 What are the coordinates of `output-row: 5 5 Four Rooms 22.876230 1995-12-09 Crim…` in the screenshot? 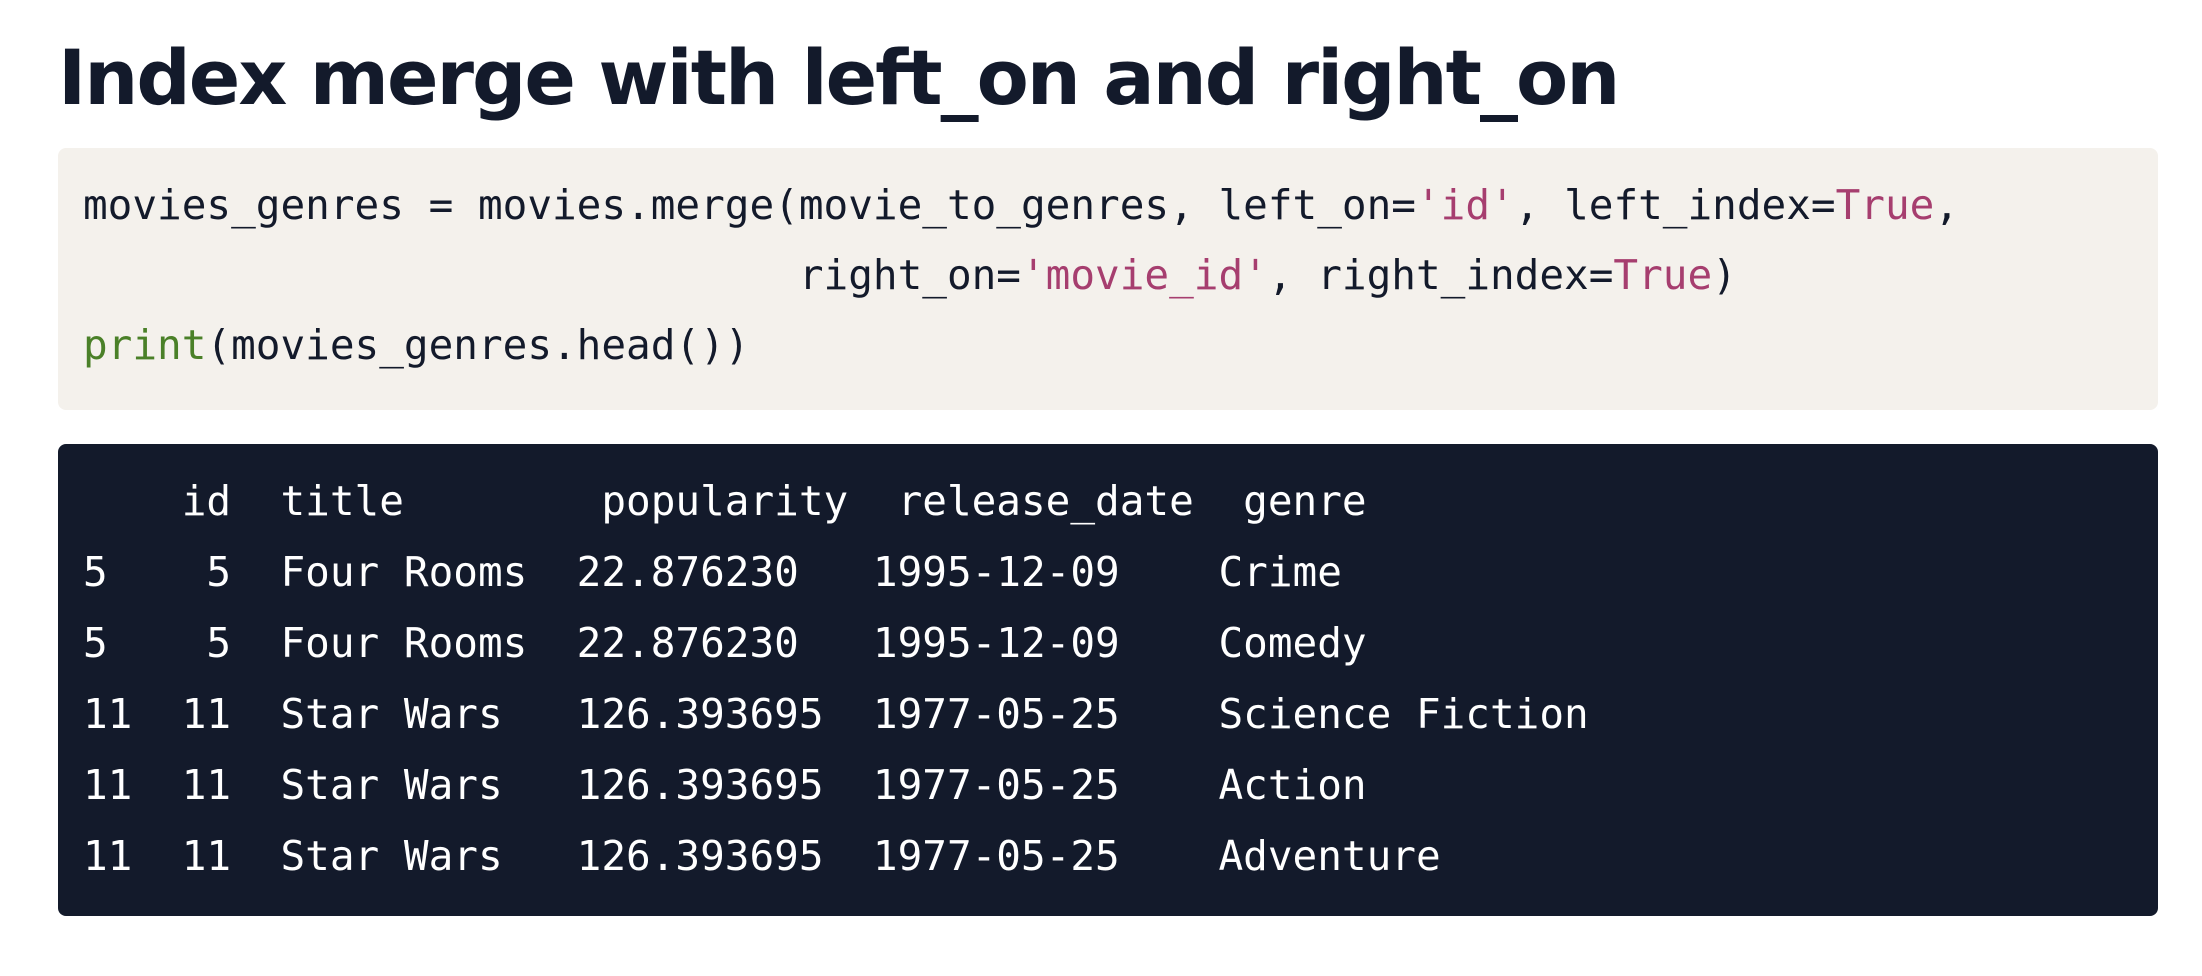 It's located at (712, 572).